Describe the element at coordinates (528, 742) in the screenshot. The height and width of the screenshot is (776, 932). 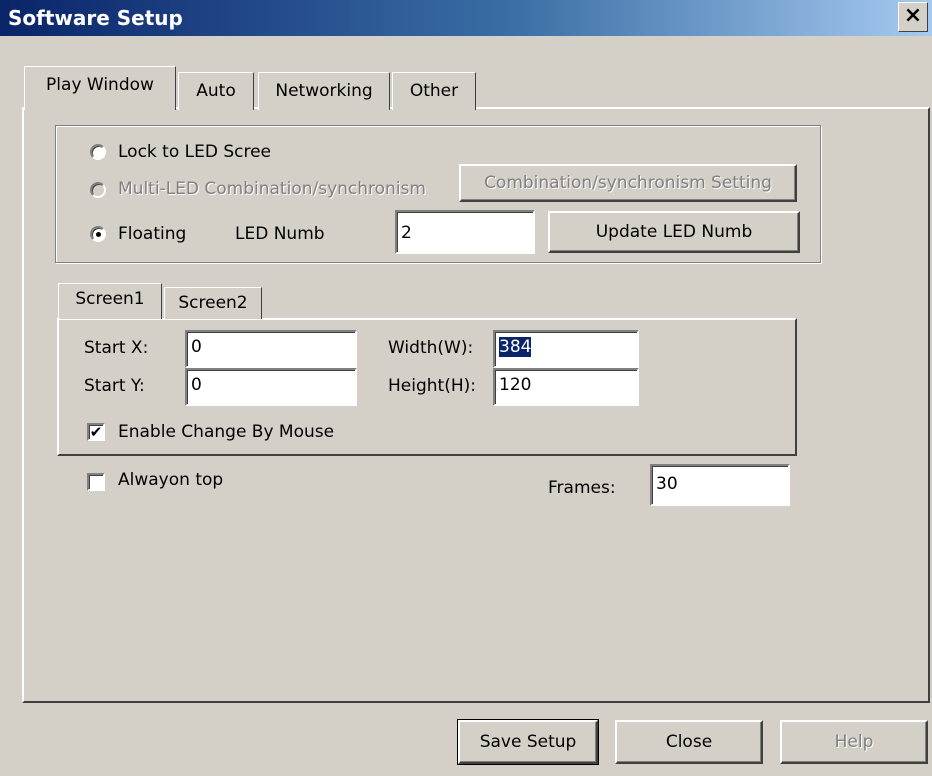
I see `save-setup-button: Save Setup` at that location.